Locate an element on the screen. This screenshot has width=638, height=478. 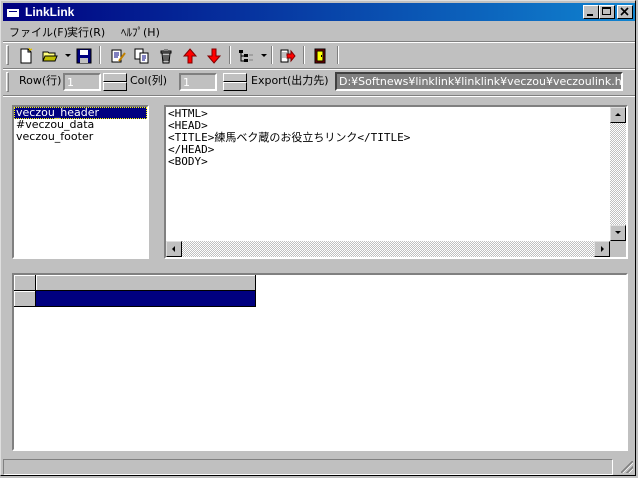
row-spinner is located at coordinates (115, 82).